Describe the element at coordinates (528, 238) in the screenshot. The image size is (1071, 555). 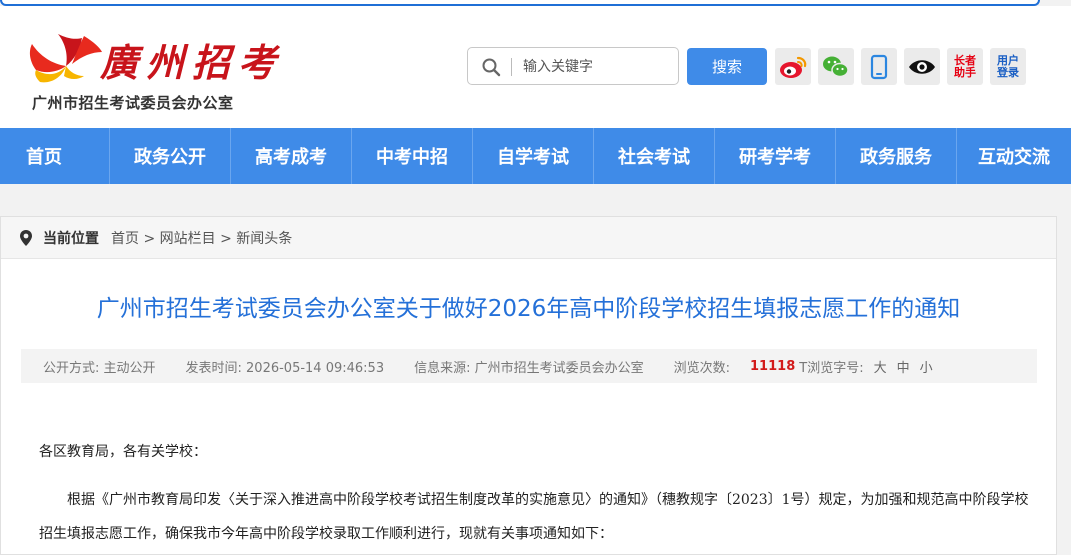
I see `breadcrumb: 当前位置 首页 > 网站栏目 > 新闻头条` at that location.